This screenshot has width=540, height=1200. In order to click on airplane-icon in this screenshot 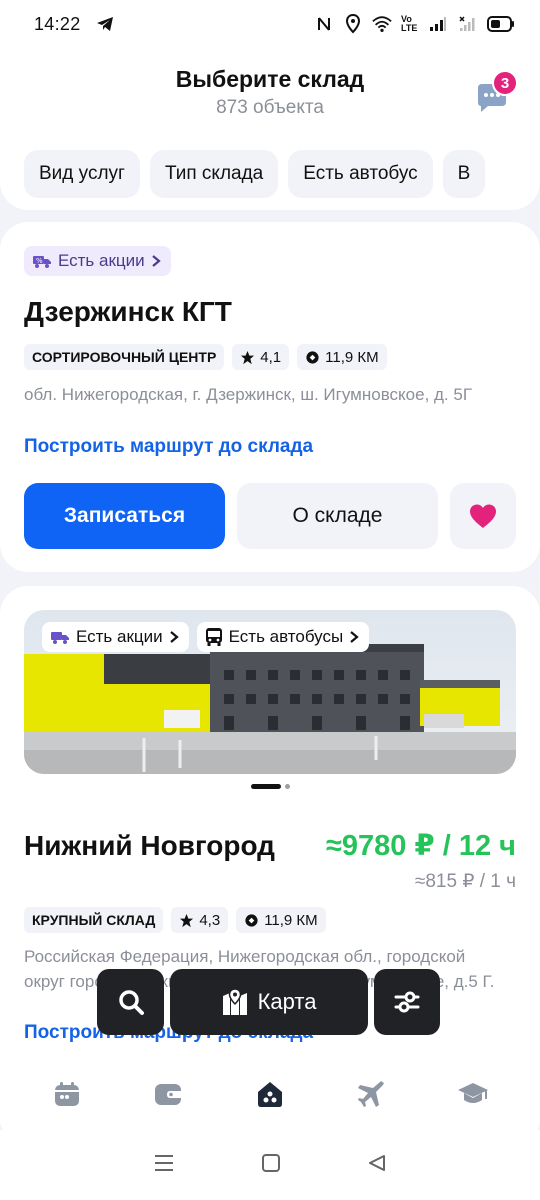, I will do `click(370, 1094)`.